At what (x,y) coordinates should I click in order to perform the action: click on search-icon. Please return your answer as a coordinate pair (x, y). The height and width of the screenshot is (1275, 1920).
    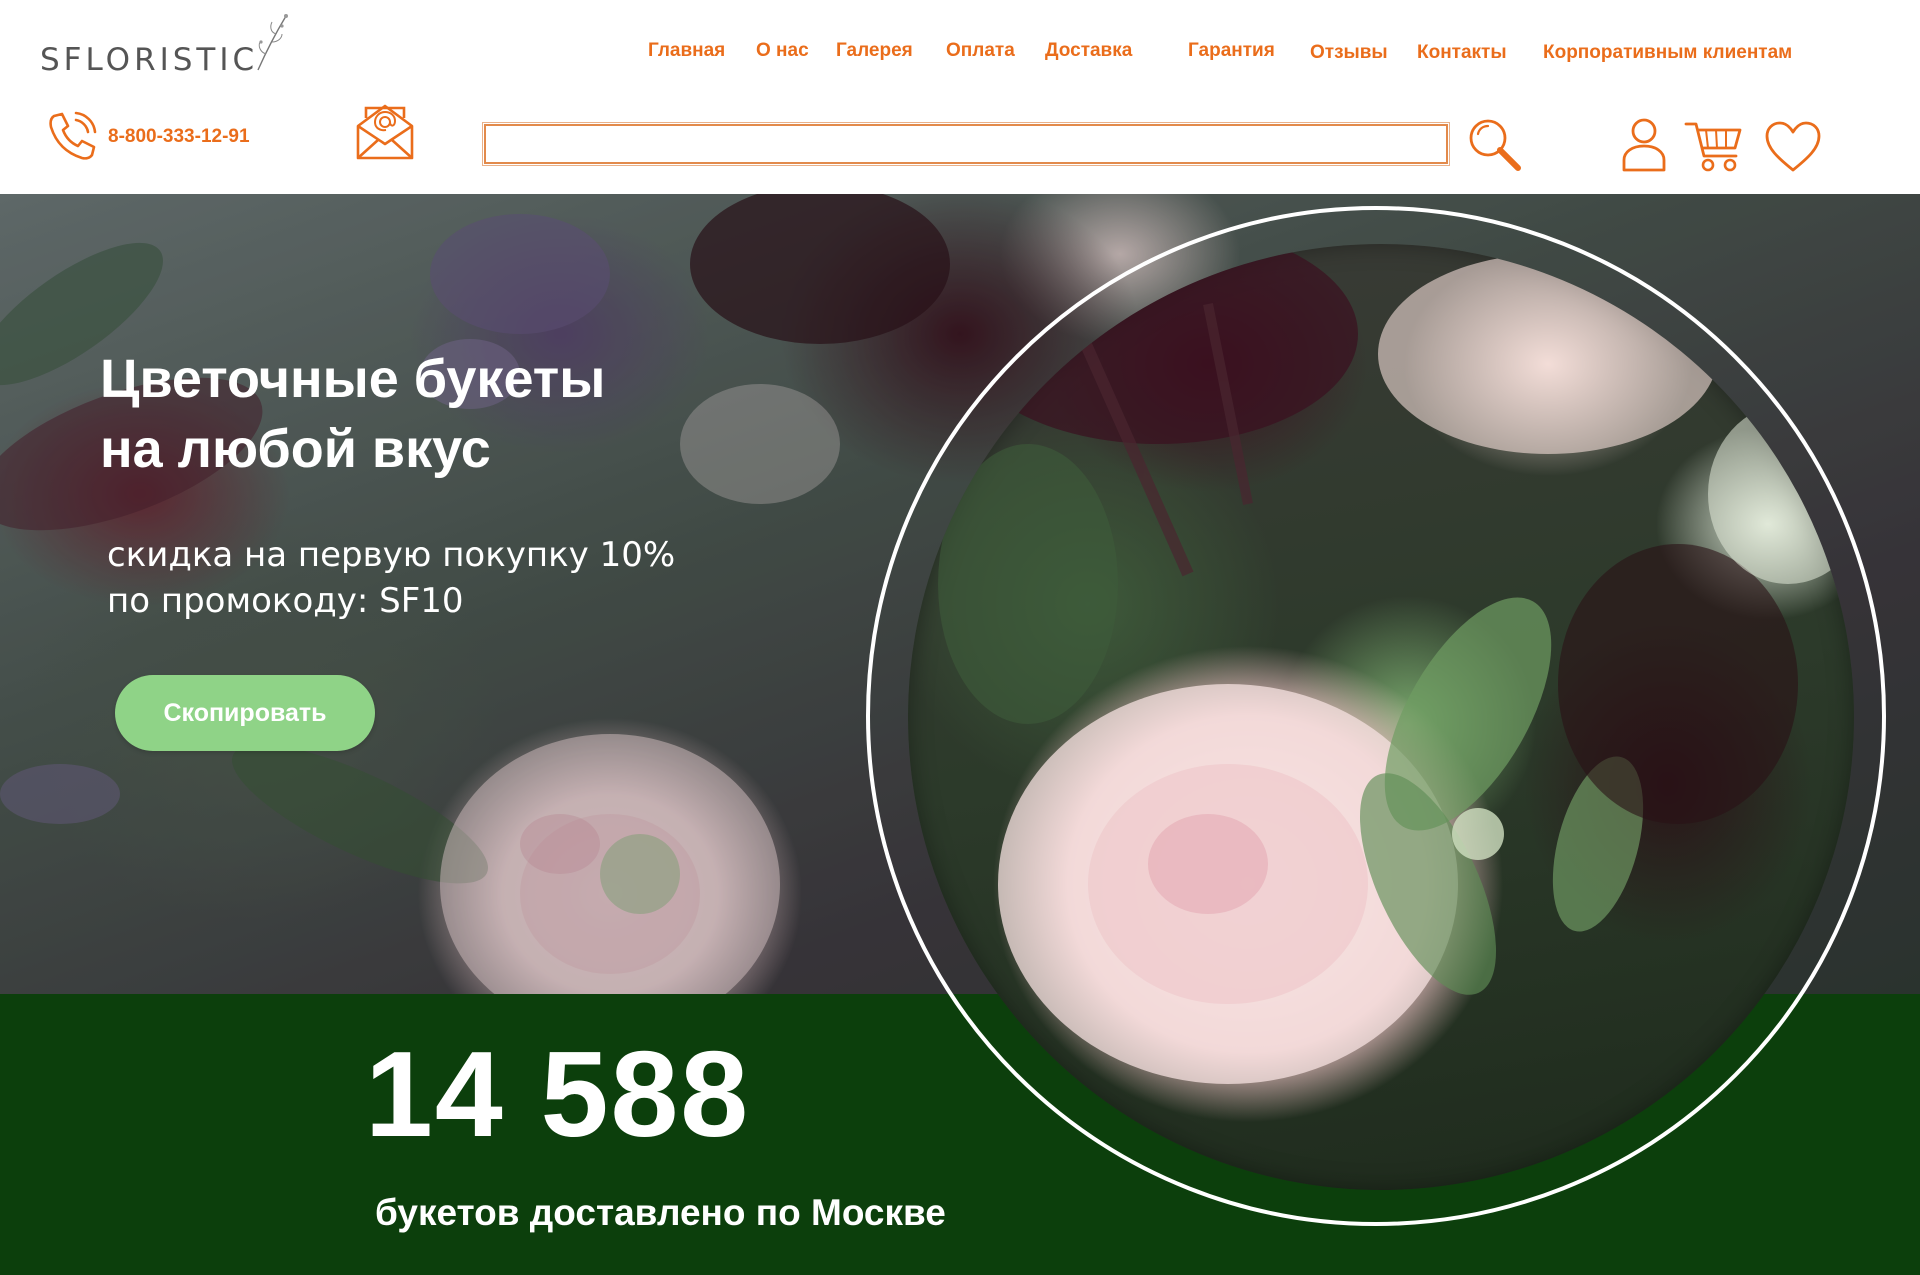
    Looking at the image, I should click on (1495, 145).